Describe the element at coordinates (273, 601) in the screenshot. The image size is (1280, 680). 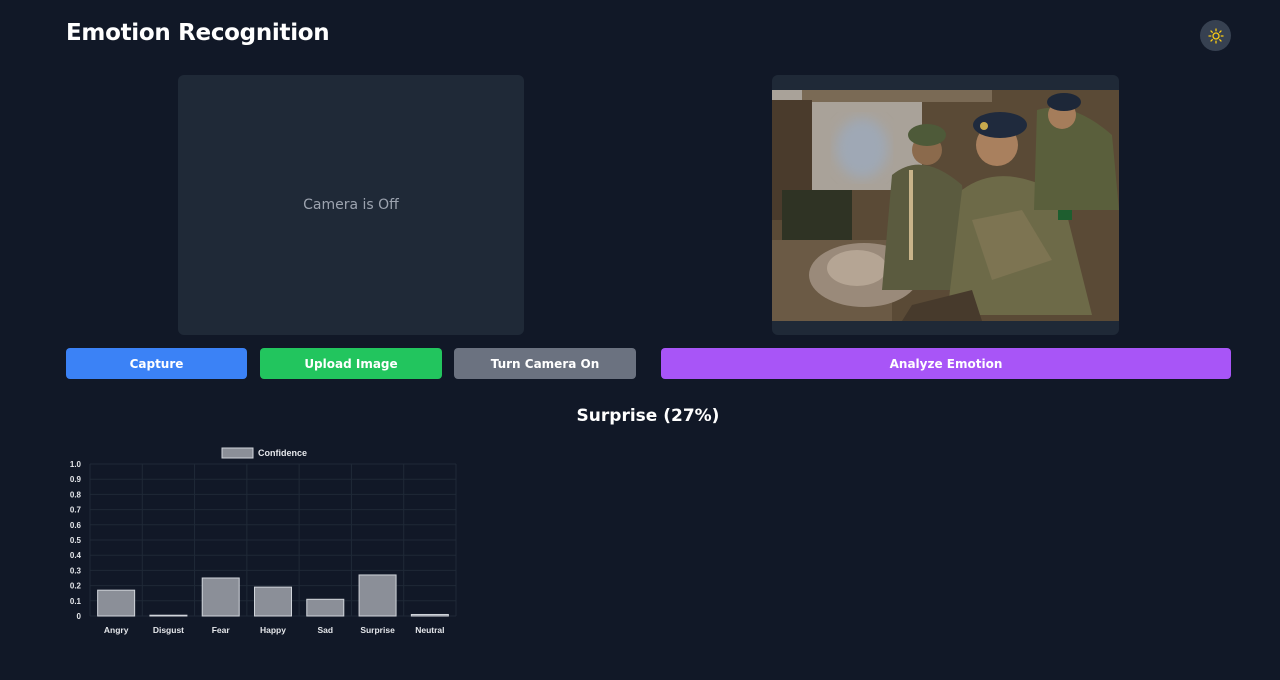
I see `bar-happy` at that location.